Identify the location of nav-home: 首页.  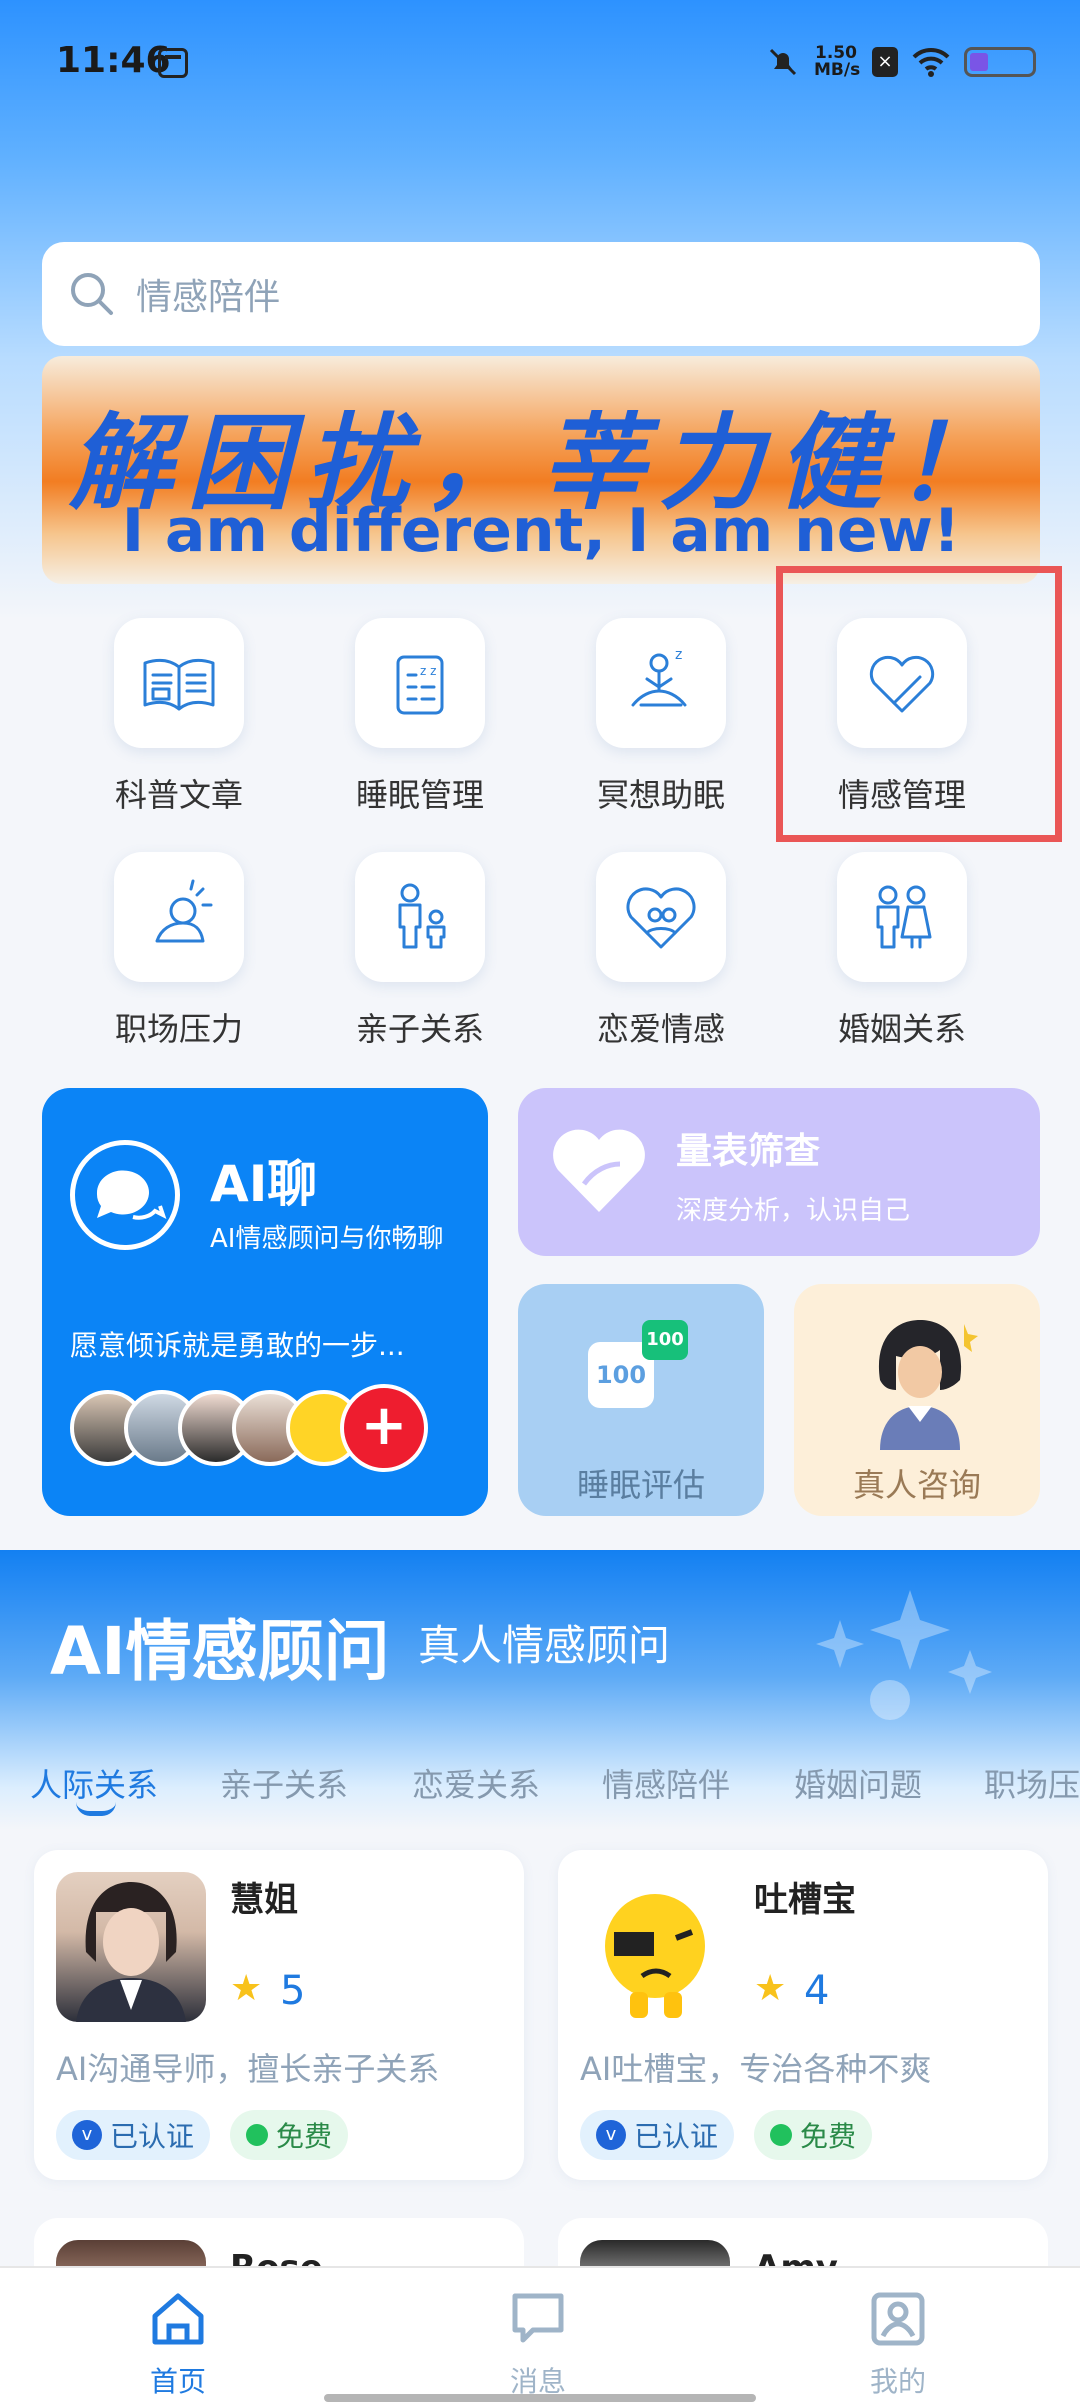
(178, 2345).